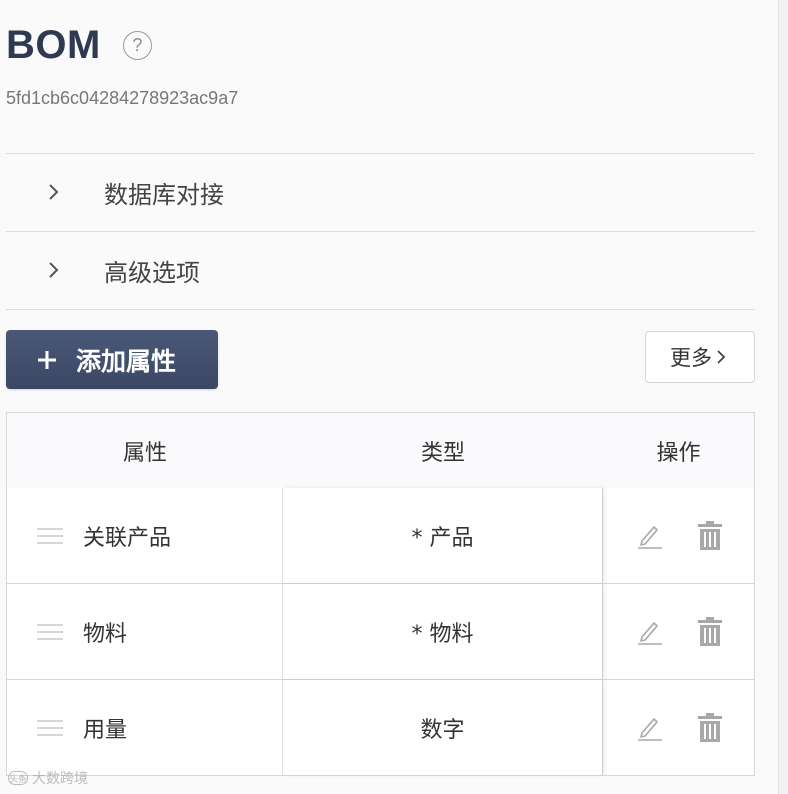  Describe the element at coordinates (60, 779) in the screenshot. I see `watermark-text: 大数跨境` at that location.